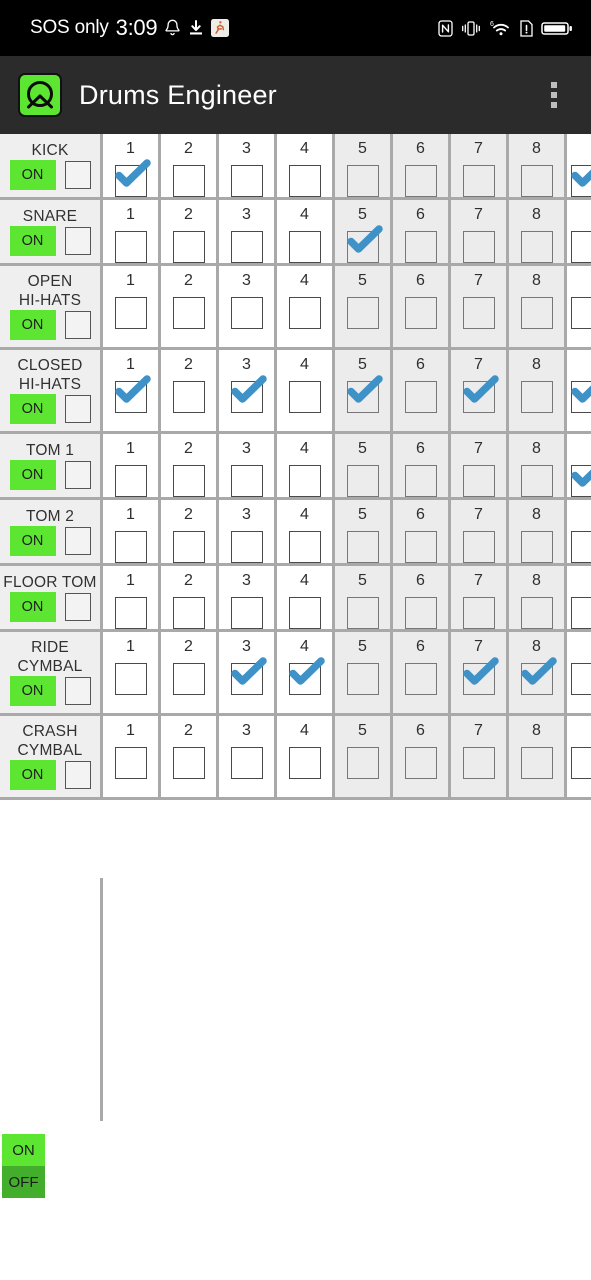  Describe the element at coordinates (23, 1182) in the screenshot. I see `power-off-button: OFF` at that location.